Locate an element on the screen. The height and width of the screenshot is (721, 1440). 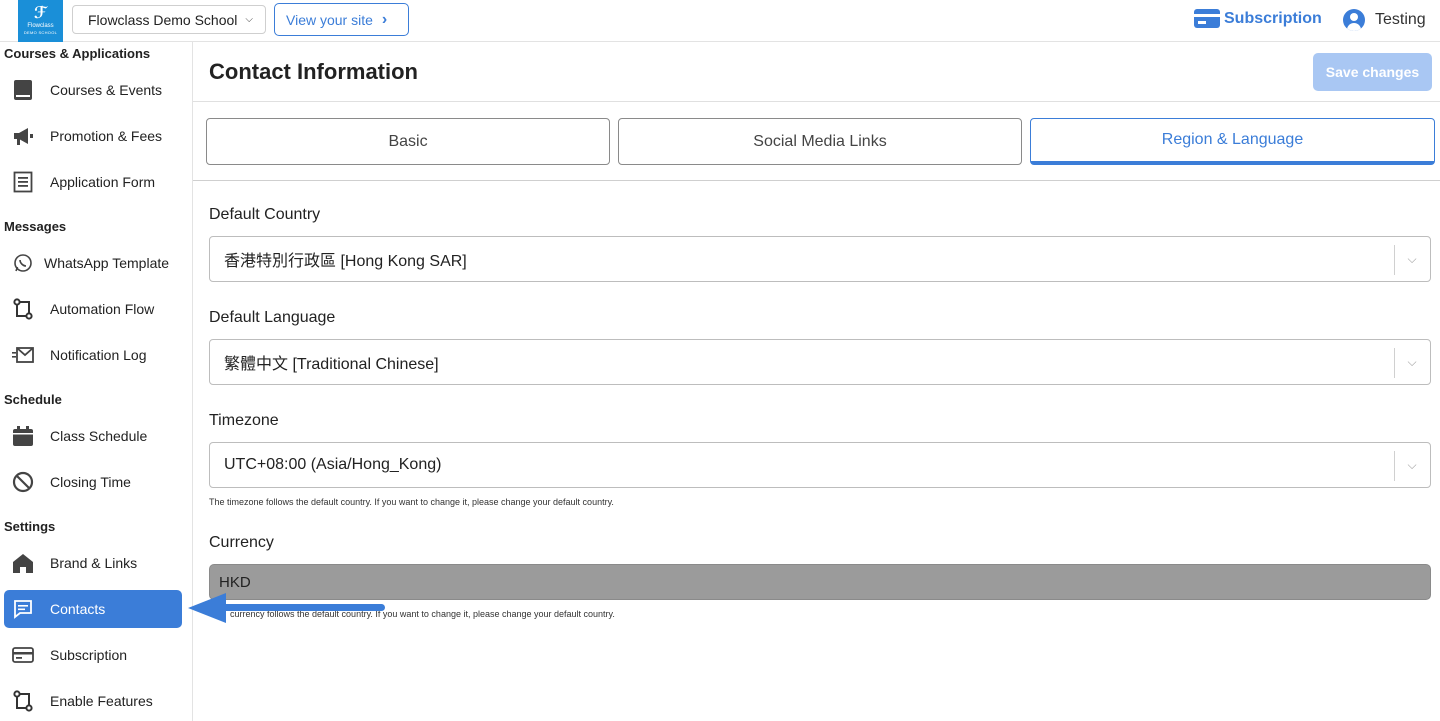
timezone-value: UTC+08:00 (Asia/Hong_Kong) is located at coordinates (333, 464).